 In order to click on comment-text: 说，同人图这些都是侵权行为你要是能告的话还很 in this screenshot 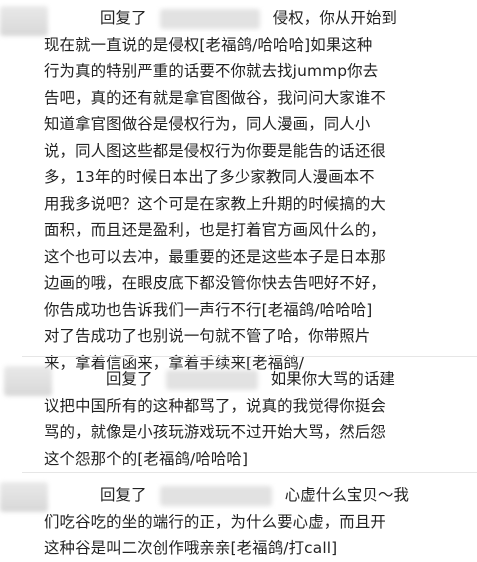, I will do `click(215, 150)`.